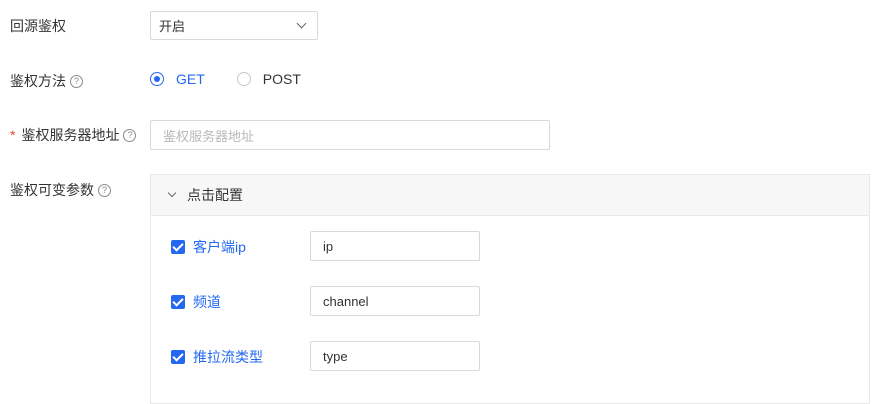  I want to click on param-input-value: channel, so click(346, 301).